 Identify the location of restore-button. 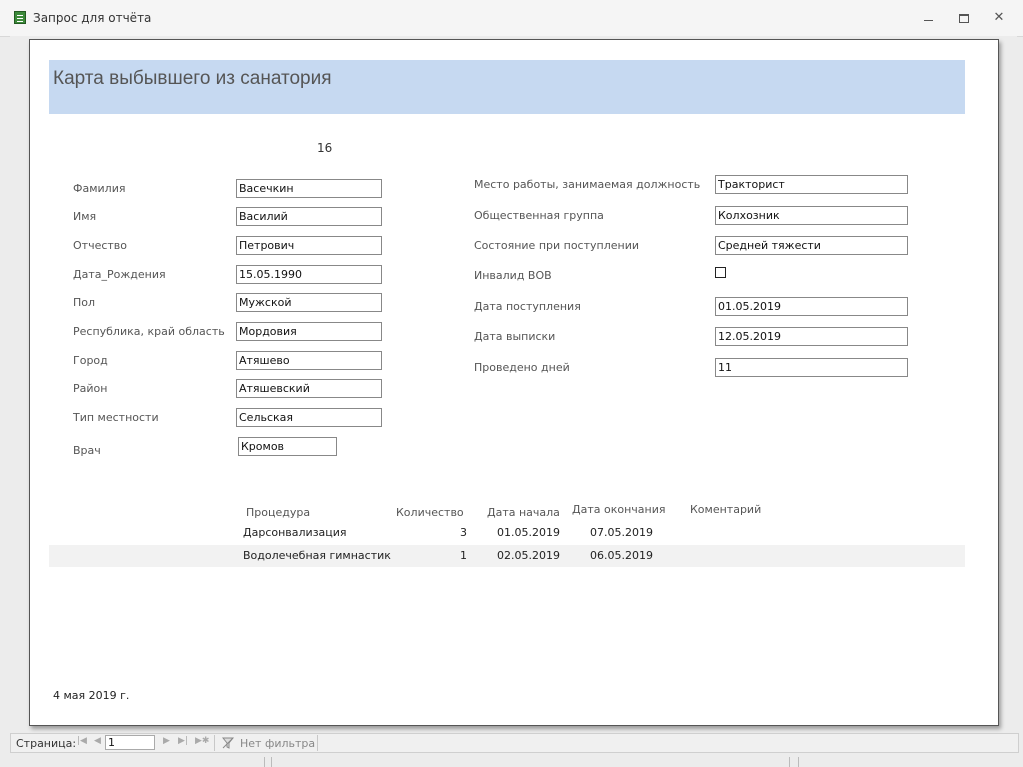
(964, 18).